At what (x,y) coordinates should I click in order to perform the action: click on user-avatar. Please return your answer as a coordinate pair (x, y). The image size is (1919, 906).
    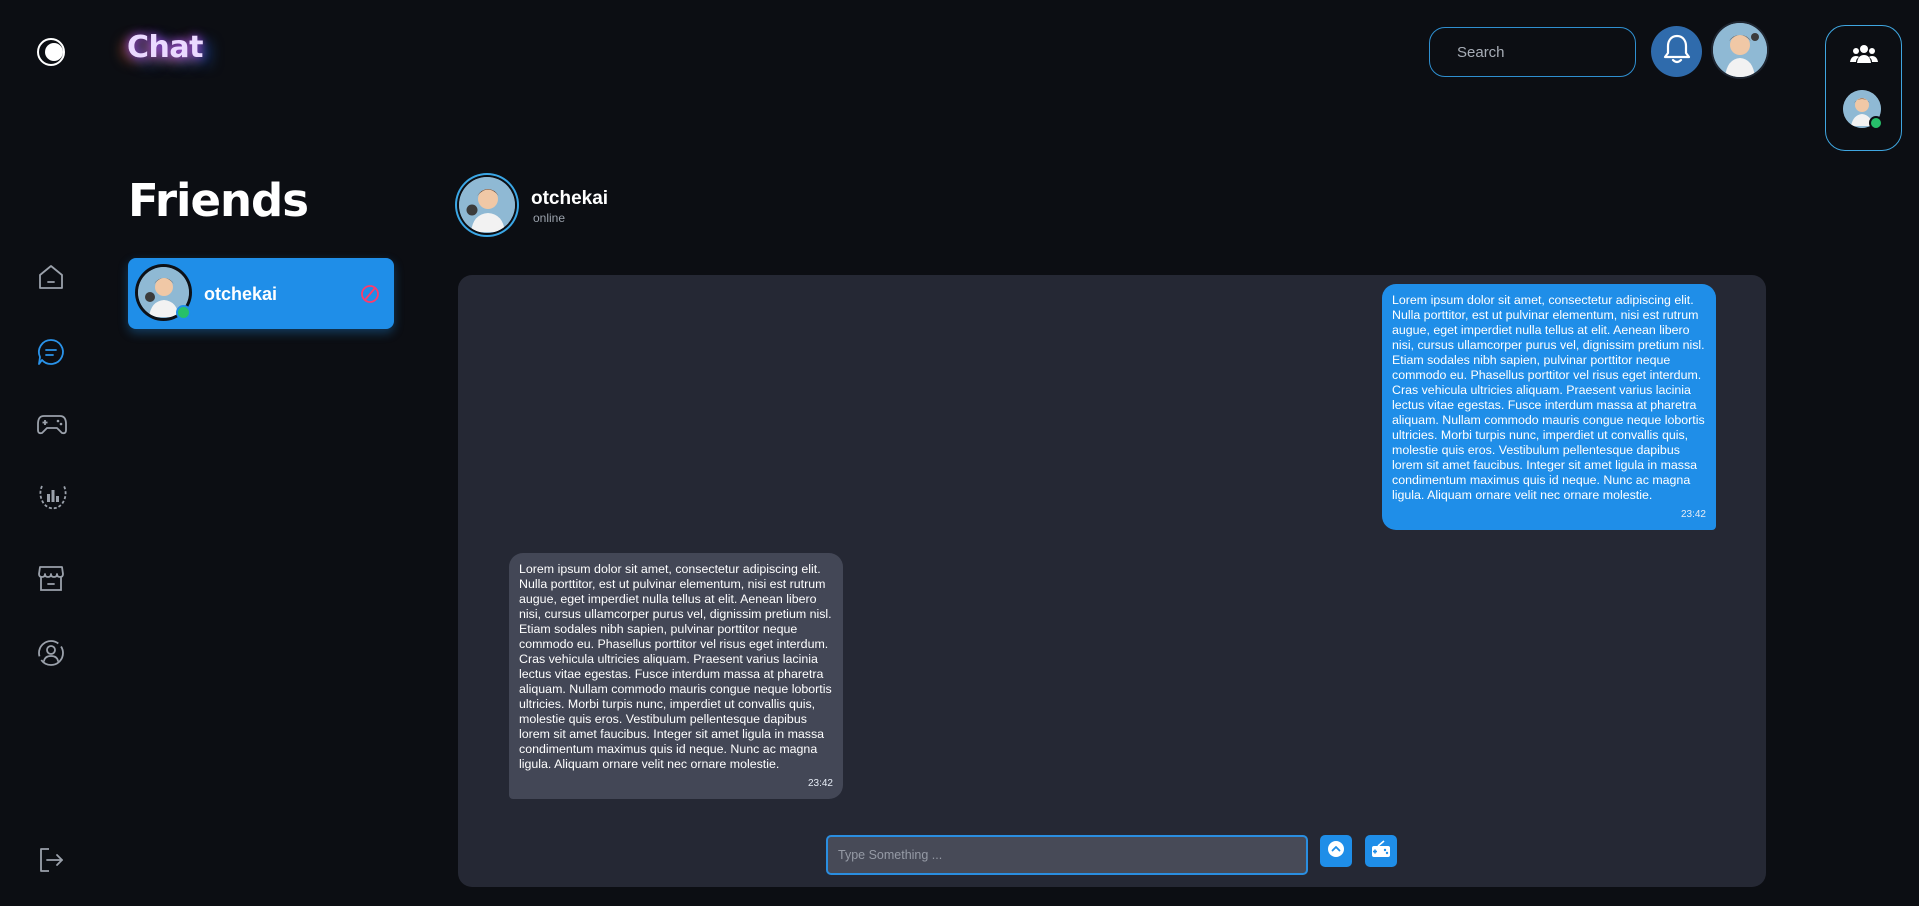
    Looking at the image, I should click on (1740, 50).